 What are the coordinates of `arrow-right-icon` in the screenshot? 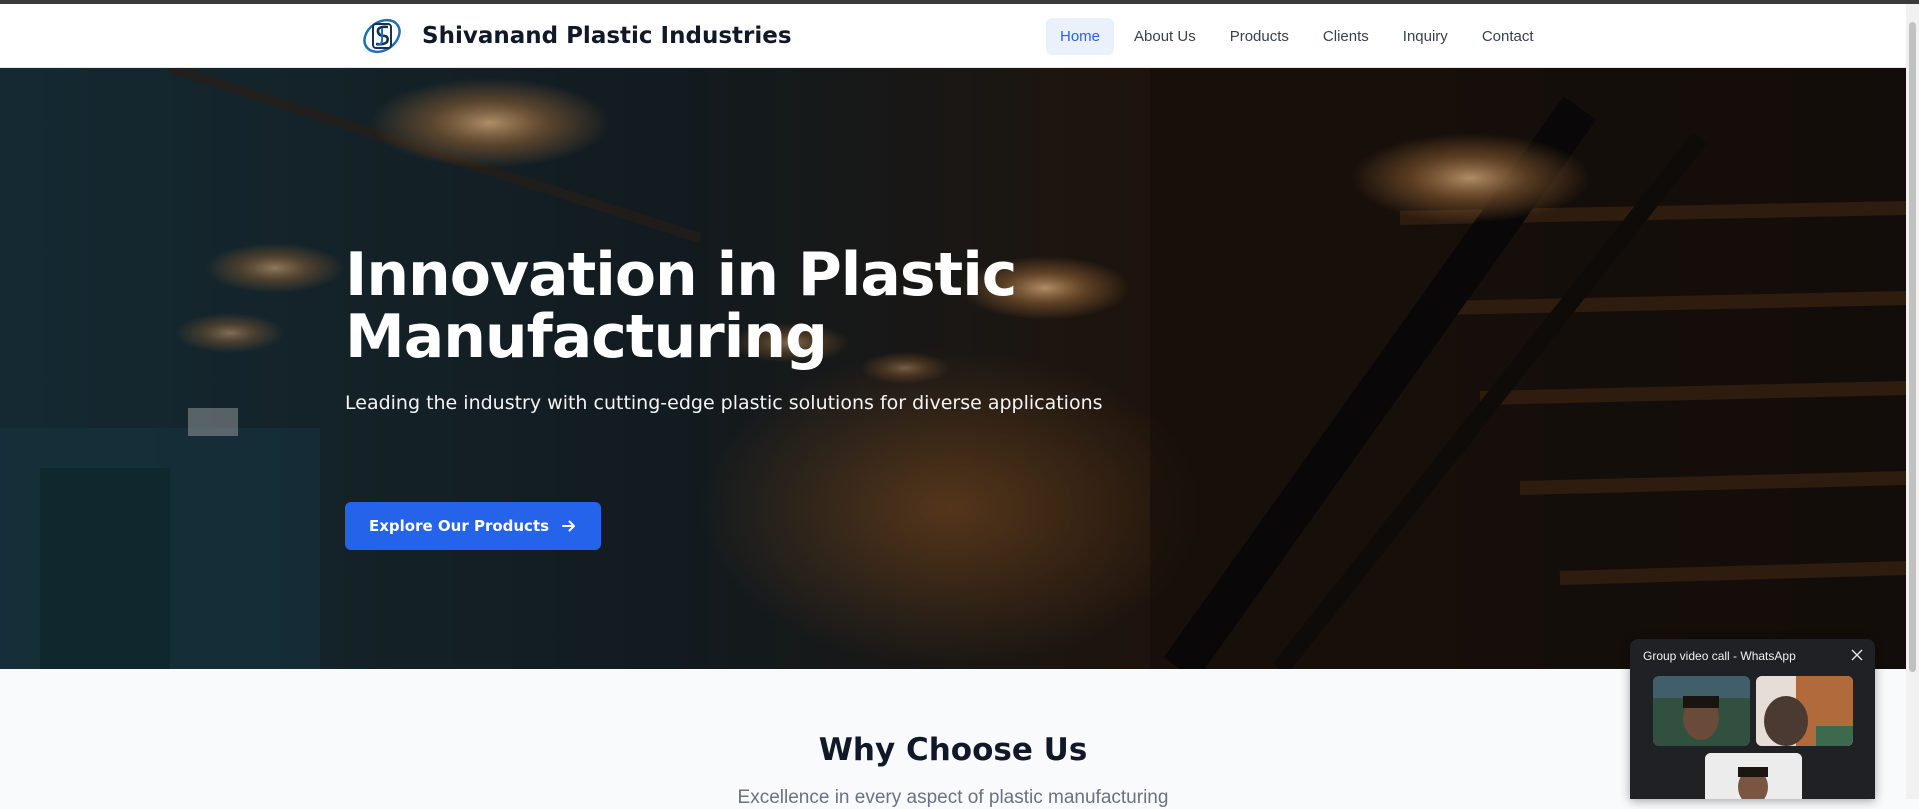 It's located at (569, 526).